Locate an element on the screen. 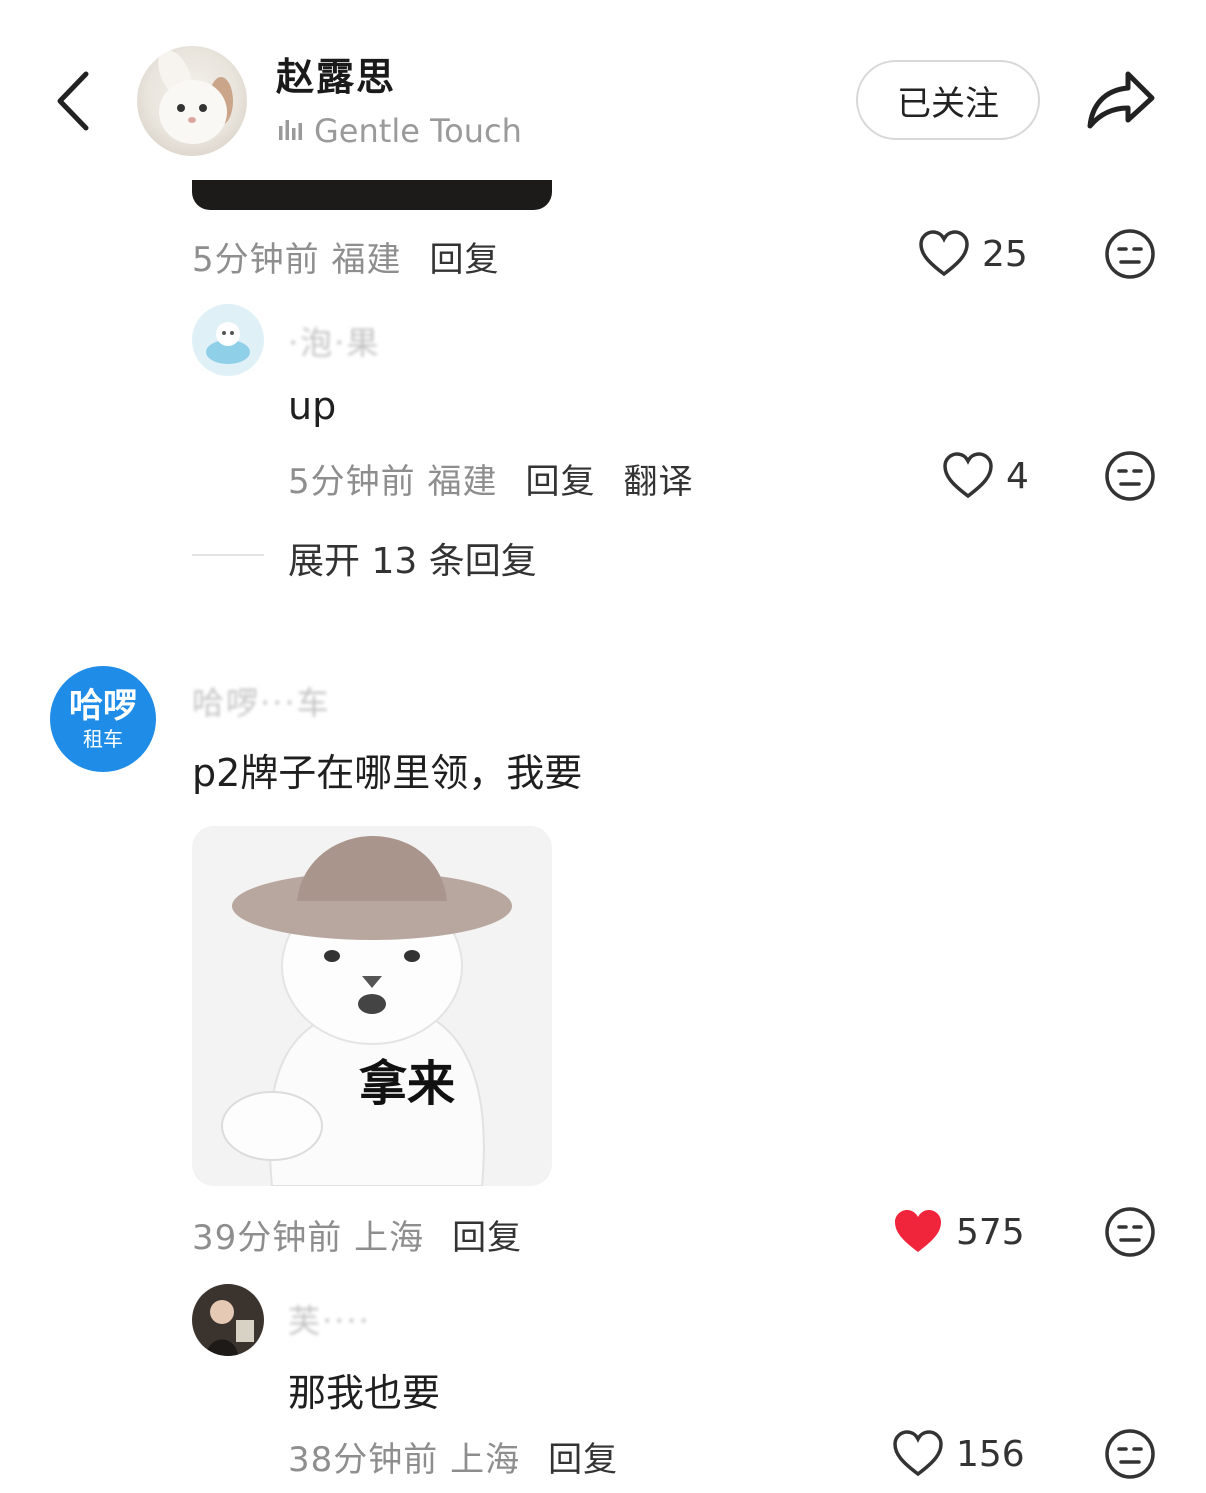 The height and width of the screenshot is (1493, 1206). comment-meta: 5分钟前 福建 回复 翻译 is located at coordinates (490, 478).